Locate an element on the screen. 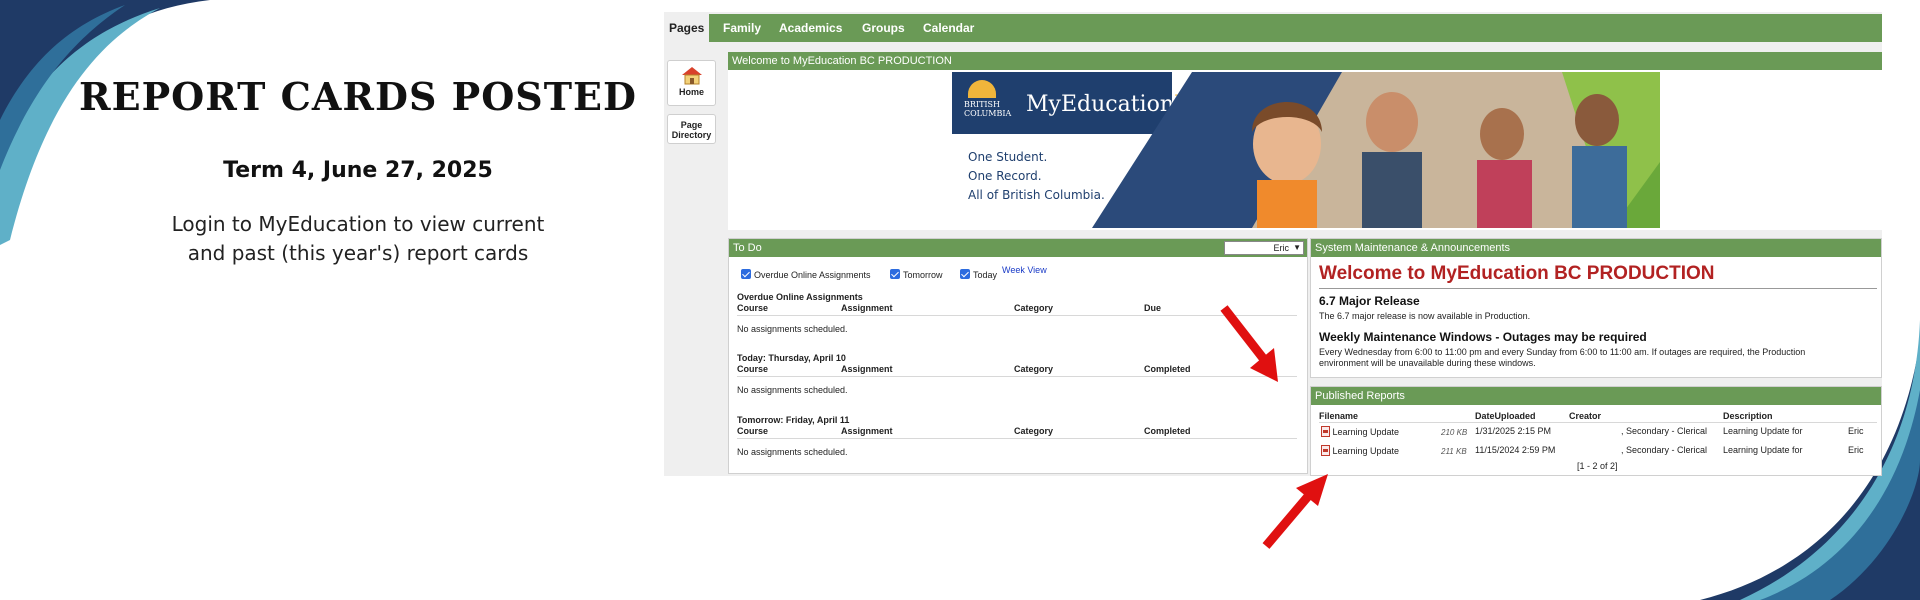  banner-tagline: One Student. is located at coordinates (1008, 157).